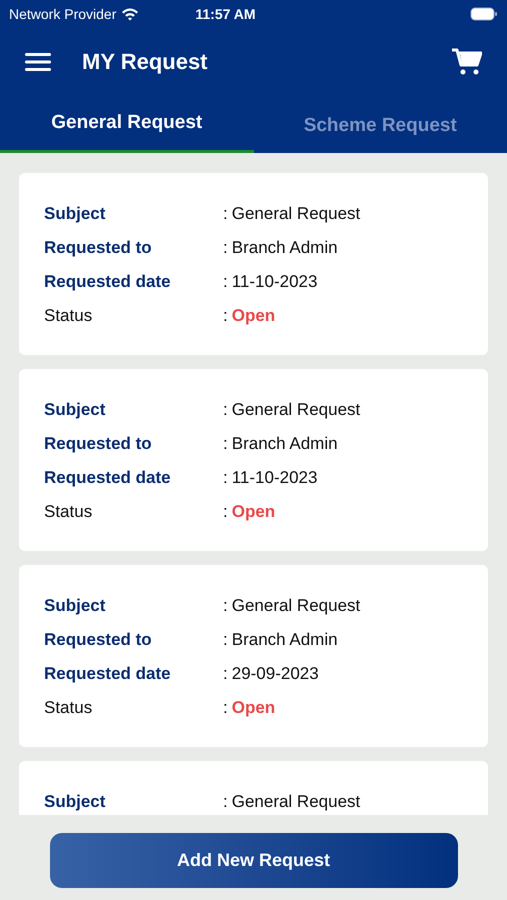 This screenshot has width=507, height=900. What do you see at coordinates (62, 14) in the screenshot?
I see `carrier-name: Network Provider` at bounding box center [62, 14].